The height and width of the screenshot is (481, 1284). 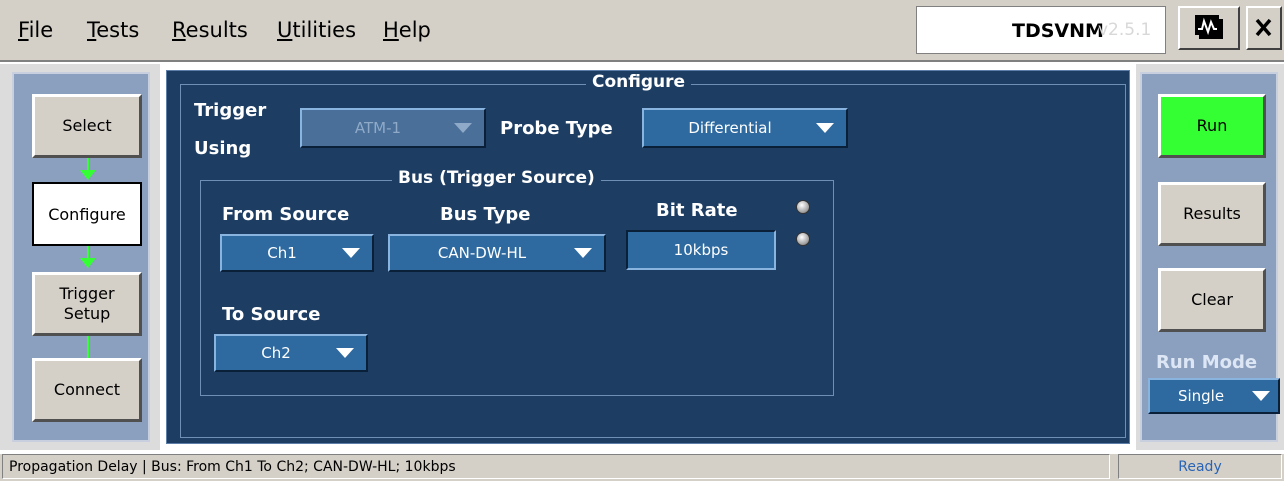 What do you see at coordinates (282, 253) in the screenshot?
I see `from-source-value: Ch1` at bounding box center [282, 253].